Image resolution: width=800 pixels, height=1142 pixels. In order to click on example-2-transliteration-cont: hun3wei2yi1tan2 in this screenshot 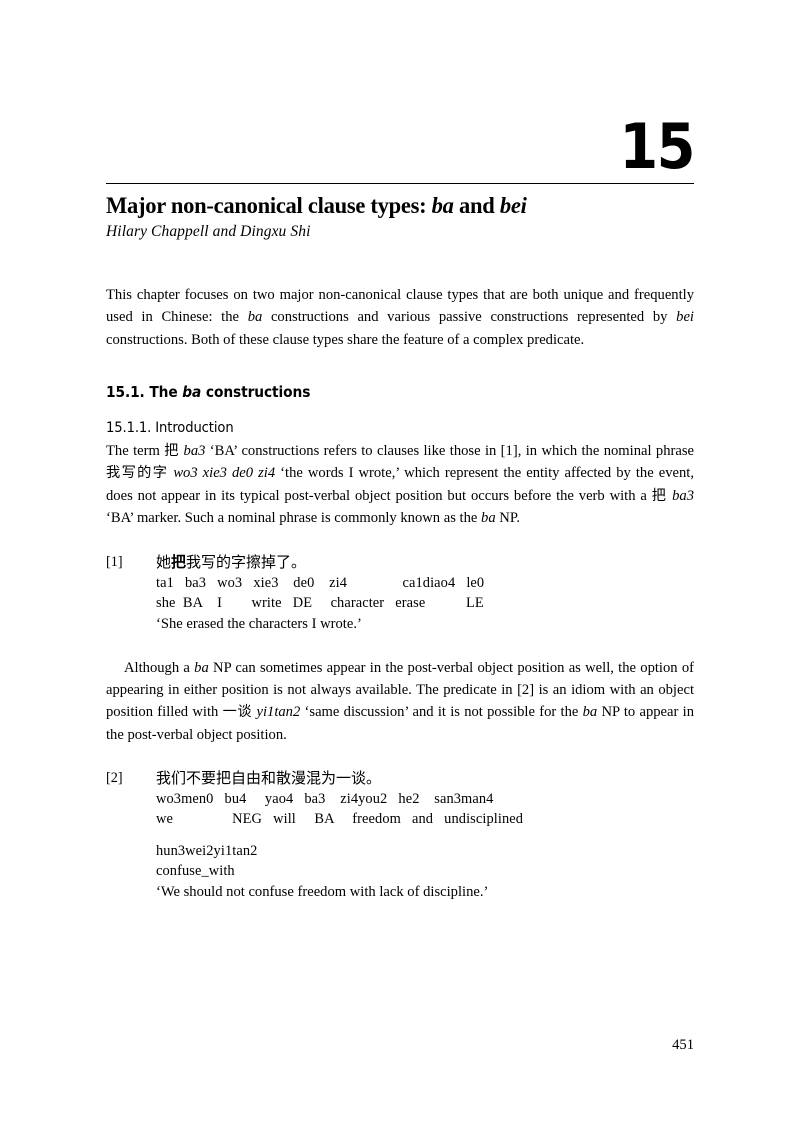, I will do `click(207, 850)`.